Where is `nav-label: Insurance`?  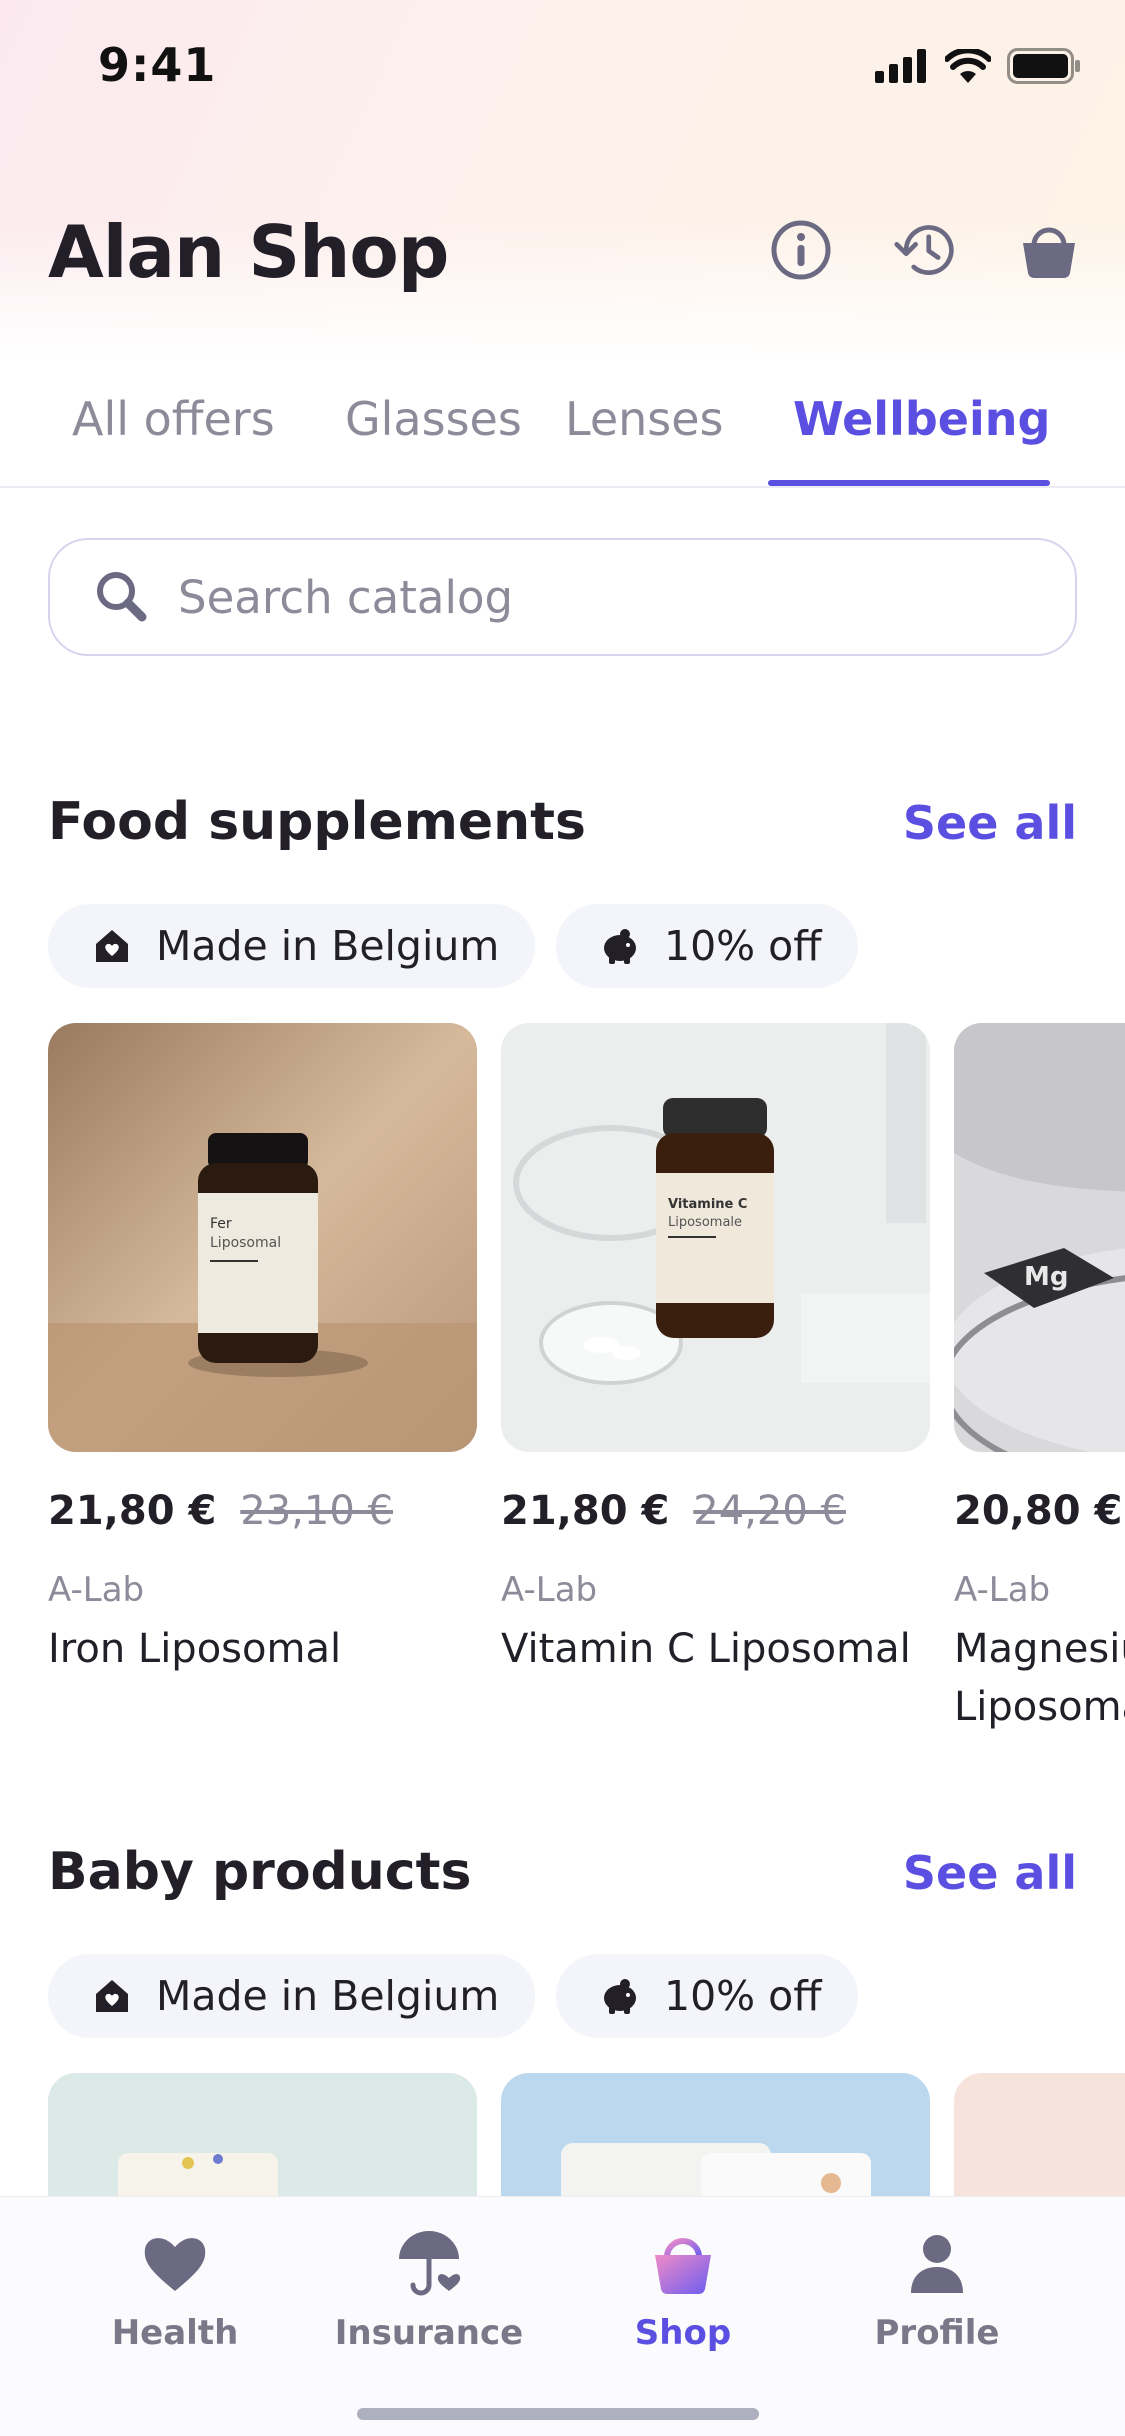
nav-label: Insurance is located at coordinates (429, 2333).